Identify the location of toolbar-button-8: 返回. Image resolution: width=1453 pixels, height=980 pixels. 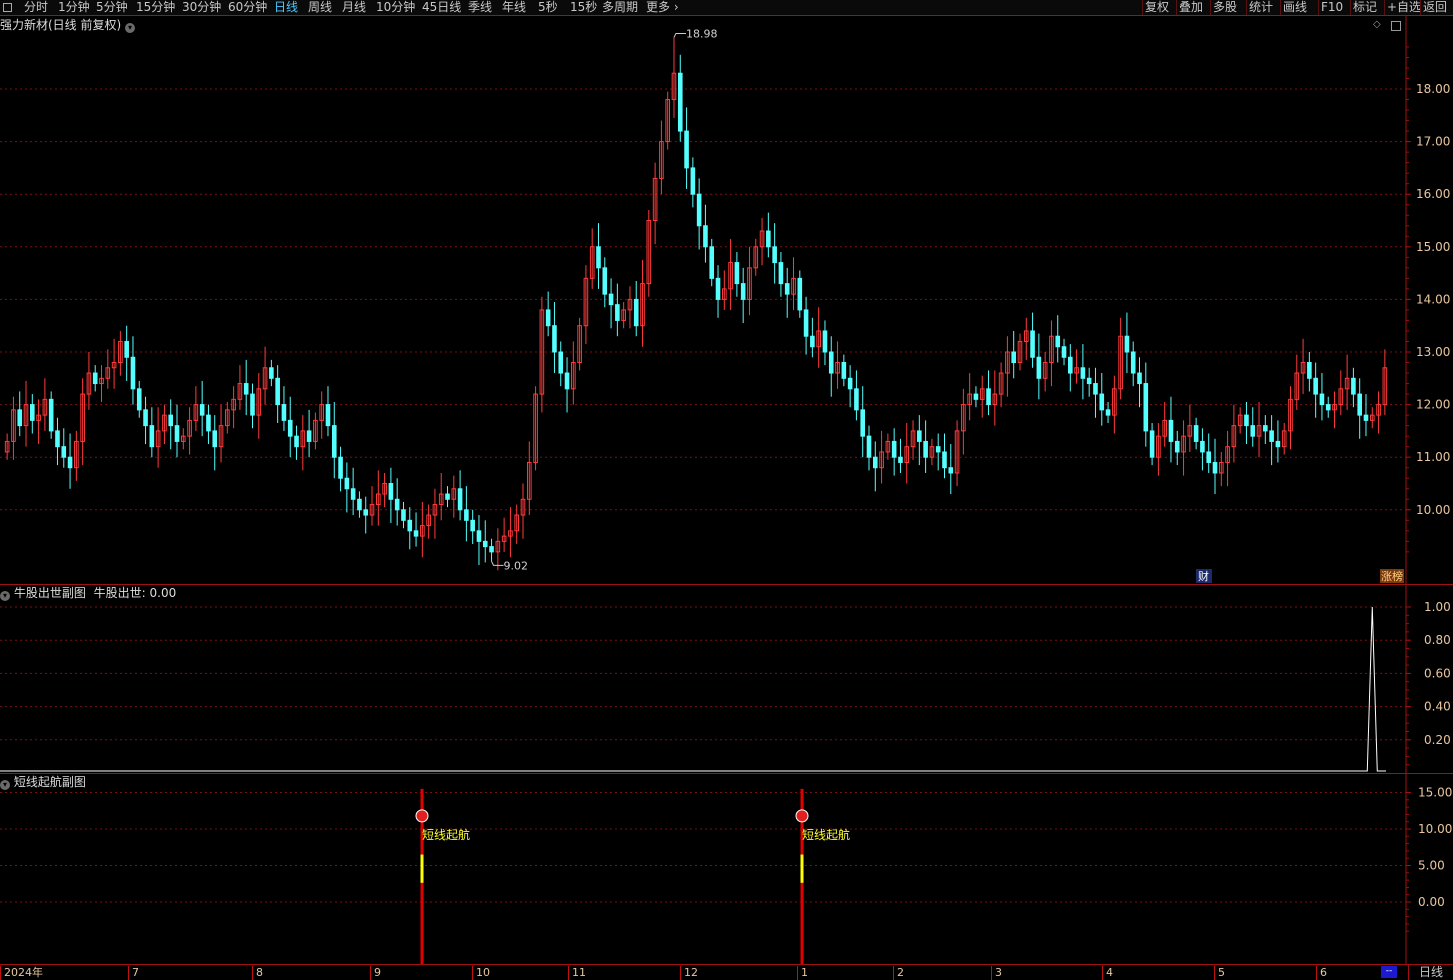
(1434, 7).